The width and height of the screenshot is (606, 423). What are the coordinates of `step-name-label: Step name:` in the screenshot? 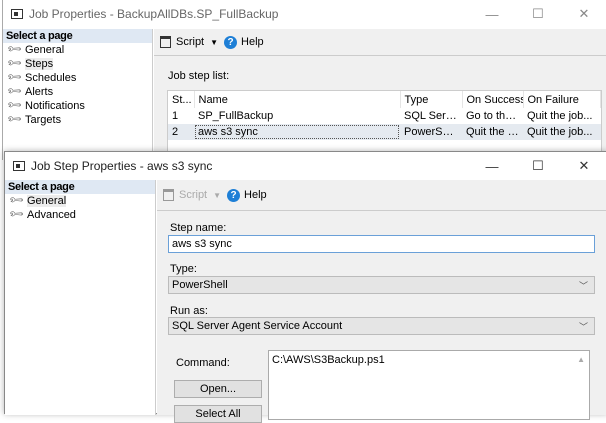 It's located at (198, 228).